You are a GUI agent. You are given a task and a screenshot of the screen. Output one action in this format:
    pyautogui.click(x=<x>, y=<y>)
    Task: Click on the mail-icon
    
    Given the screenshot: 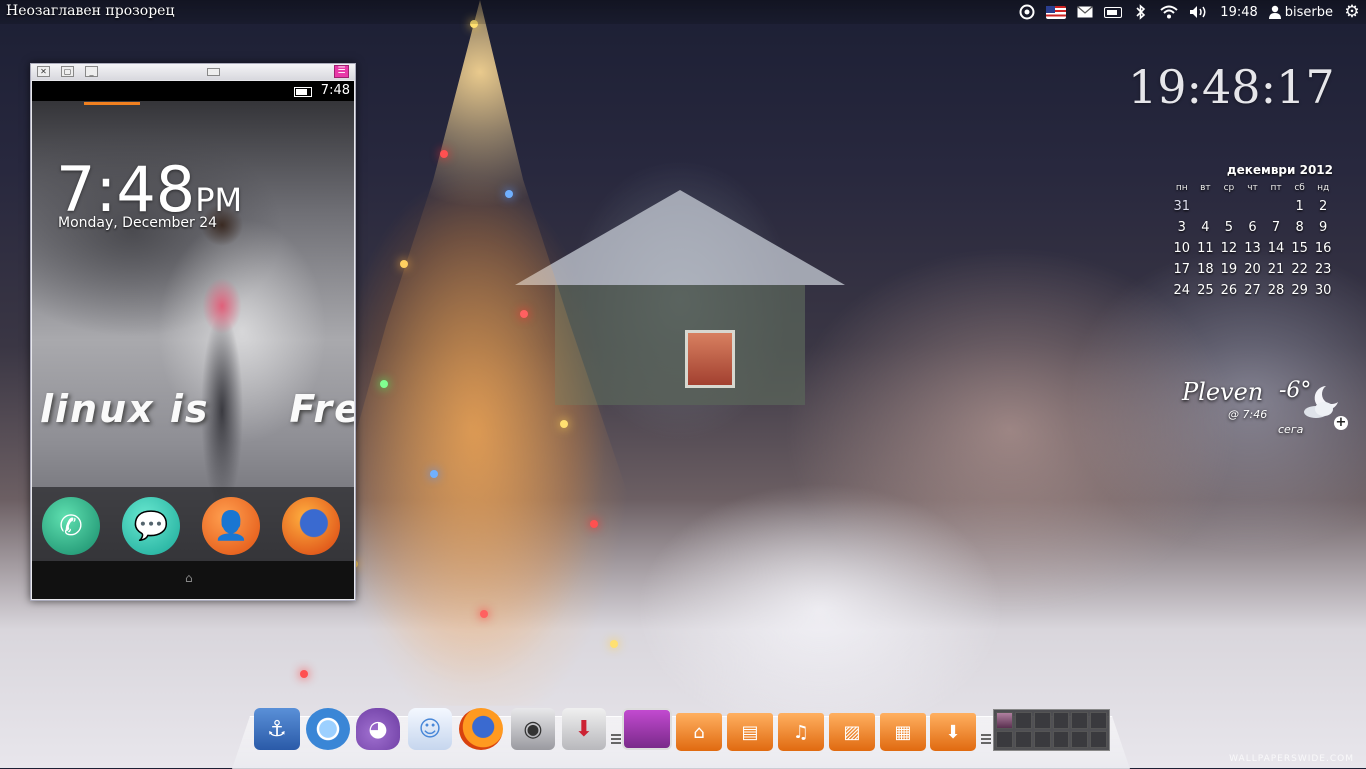 What is the action you would take?
    pyautogui.click(x=1085, y=12)
    